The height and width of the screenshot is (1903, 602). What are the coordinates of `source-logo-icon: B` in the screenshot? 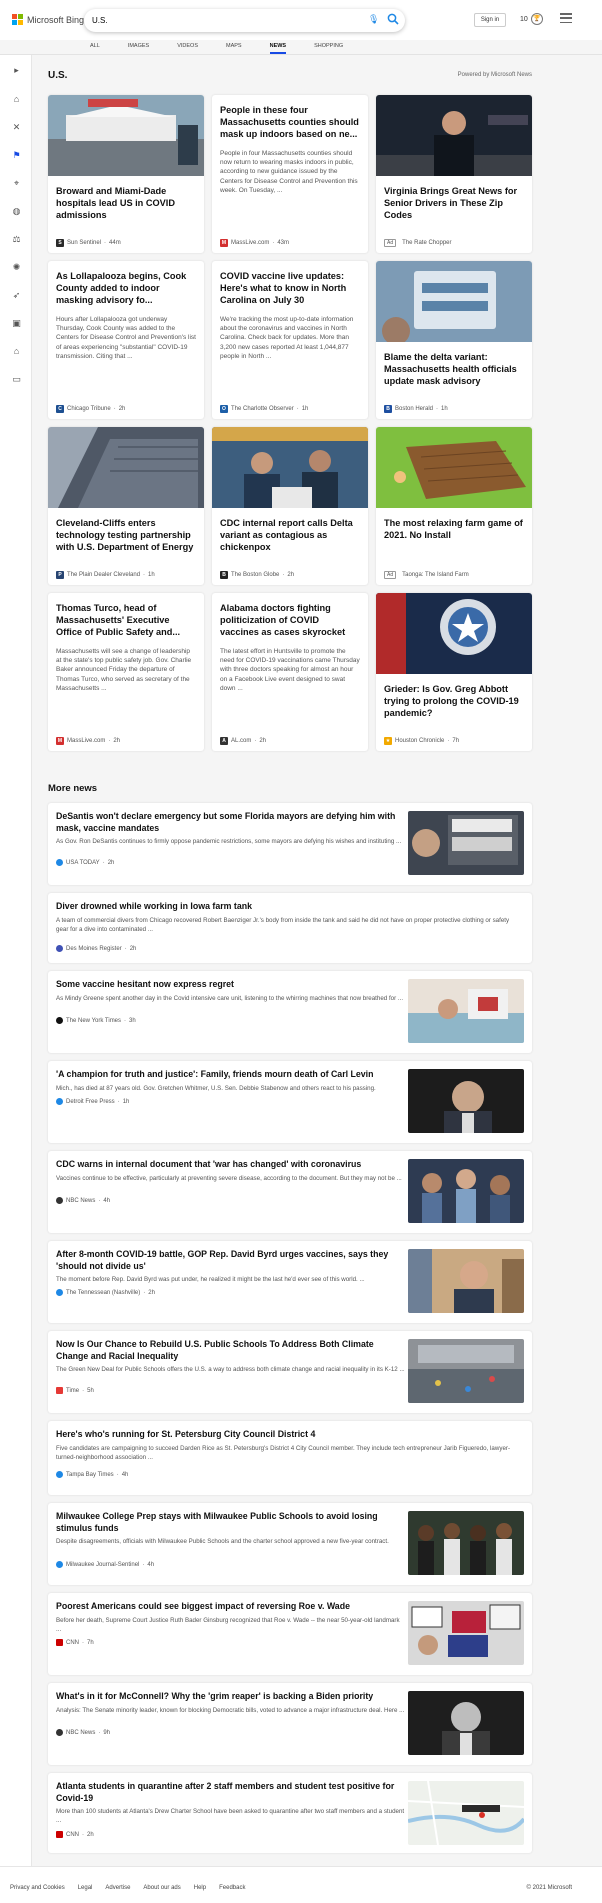 It's located at (388, 409).